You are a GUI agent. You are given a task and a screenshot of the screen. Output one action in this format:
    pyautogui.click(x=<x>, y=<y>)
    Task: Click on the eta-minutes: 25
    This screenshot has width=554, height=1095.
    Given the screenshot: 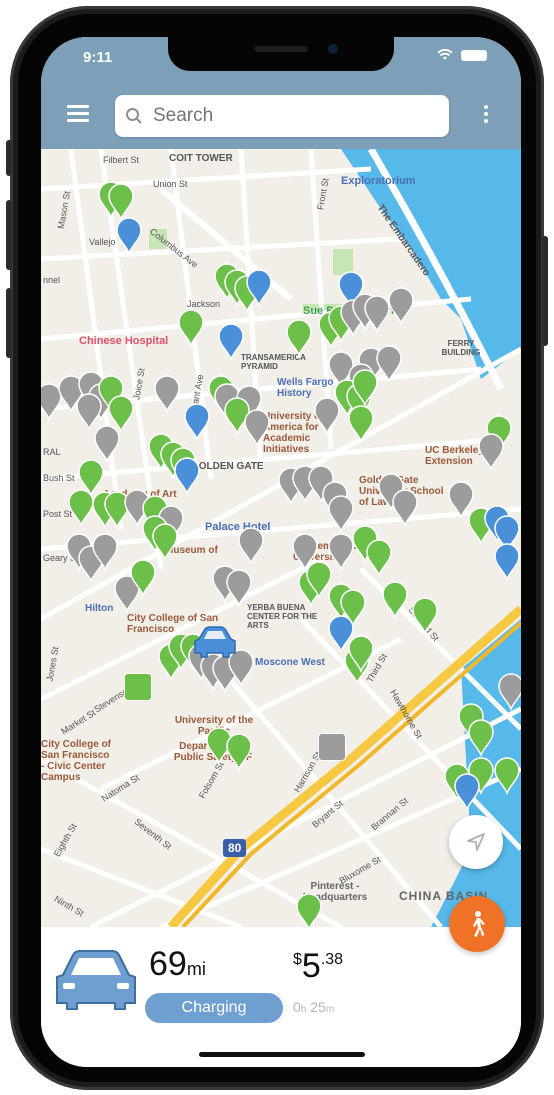 What is the action you would take?
    pyautogui.click(x=318, y=1007)
    